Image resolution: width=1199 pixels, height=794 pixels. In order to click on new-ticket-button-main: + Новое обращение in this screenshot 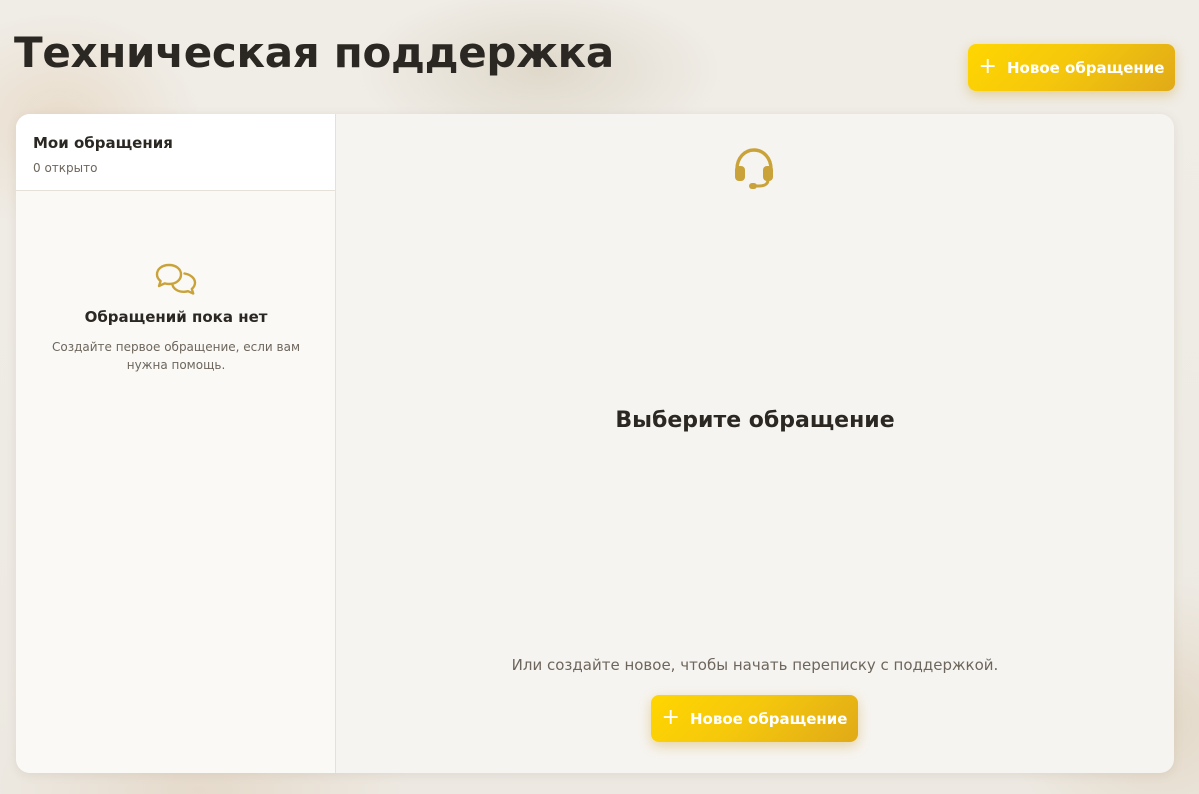, I will do `click(754, 718)`.